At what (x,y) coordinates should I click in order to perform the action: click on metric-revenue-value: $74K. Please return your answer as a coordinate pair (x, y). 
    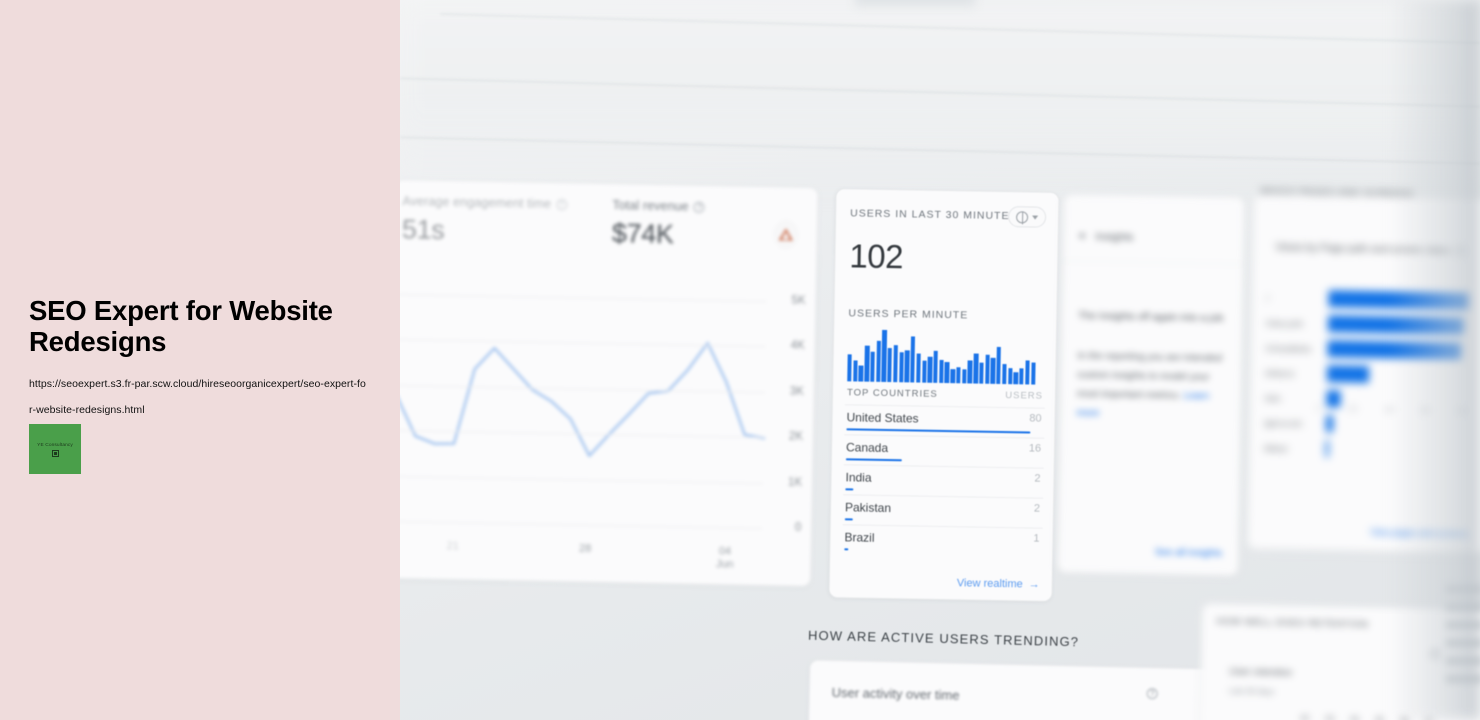
    Looking at the image, I should click on (643, 234).